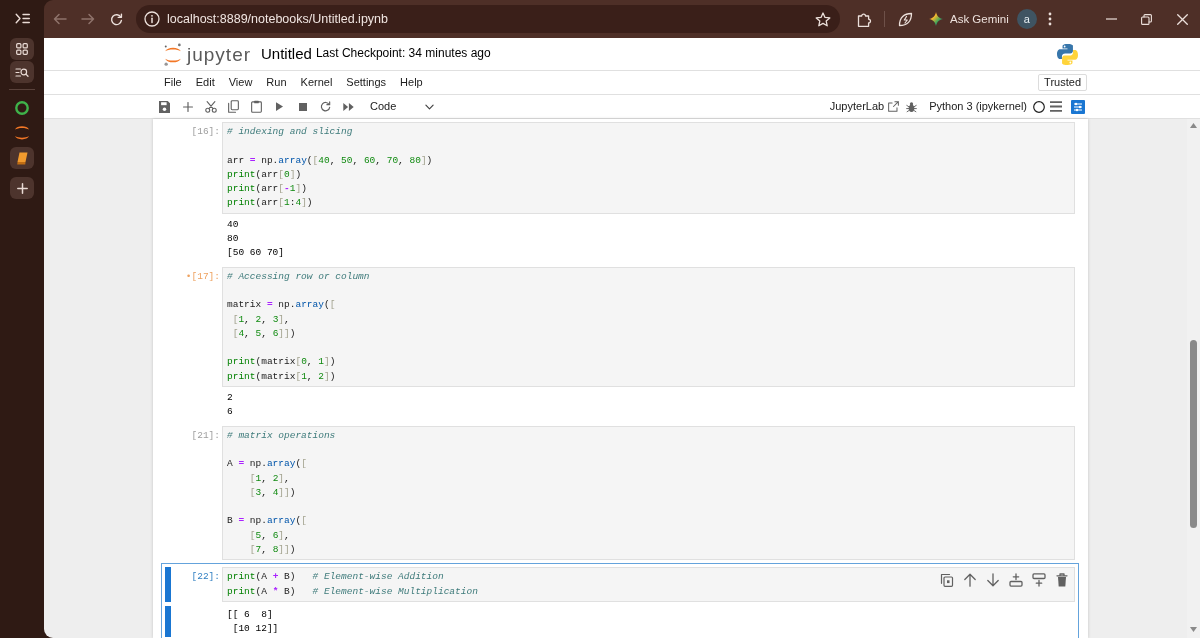 The image size is (1200, 638). Describe the element at coordinates (230, 412) in the screenshot. I see `output-line: 6` at that location.